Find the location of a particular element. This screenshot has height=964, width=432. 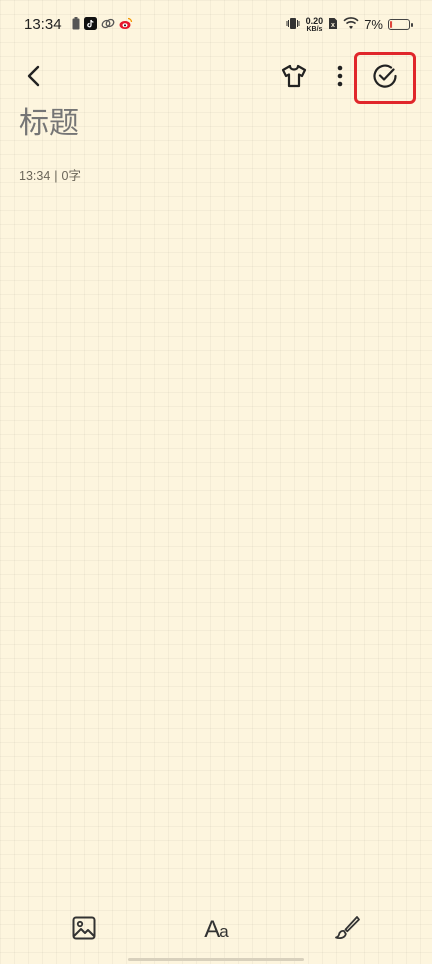

battery-fill is located at coordinates (391, 24).